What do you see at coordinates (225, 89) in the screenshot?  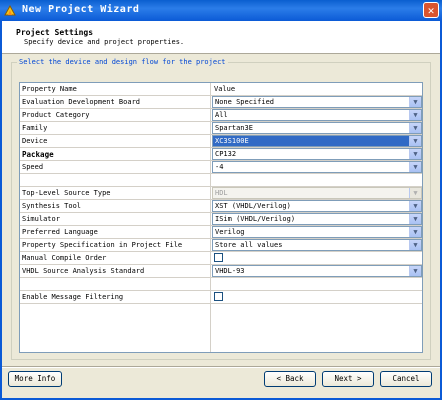 I see `column-header-value: Value` at bounding box center [225, 89].